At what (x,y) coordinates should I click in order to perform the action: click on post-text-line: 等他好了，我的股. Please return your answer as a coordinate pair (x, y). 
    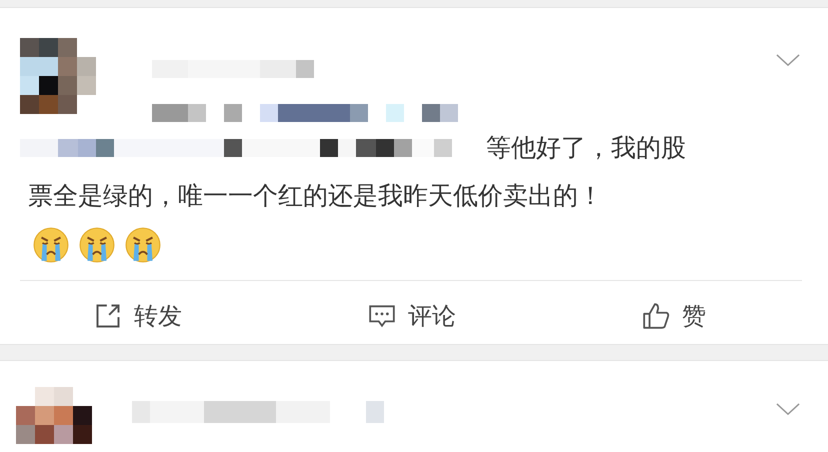
    Looking at the image, I should click on (586, 148).